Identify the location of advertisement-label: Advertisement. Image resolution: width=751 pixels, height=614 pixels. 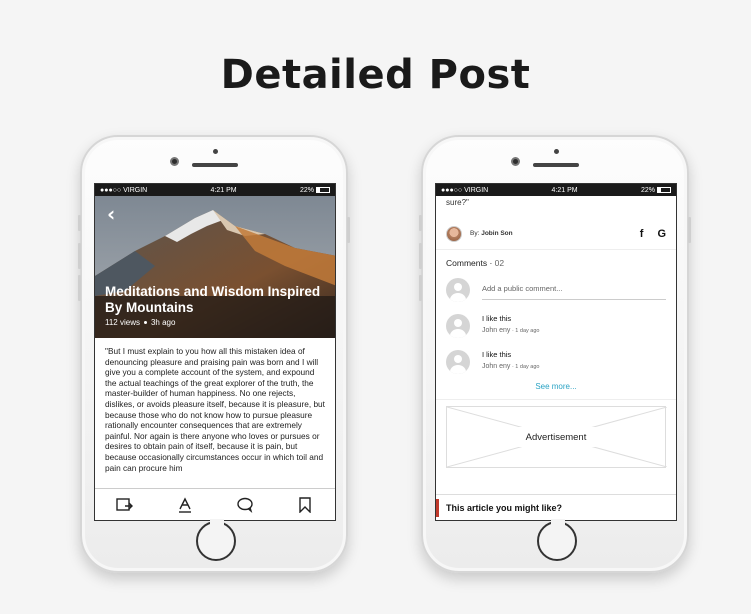
(556, 437).